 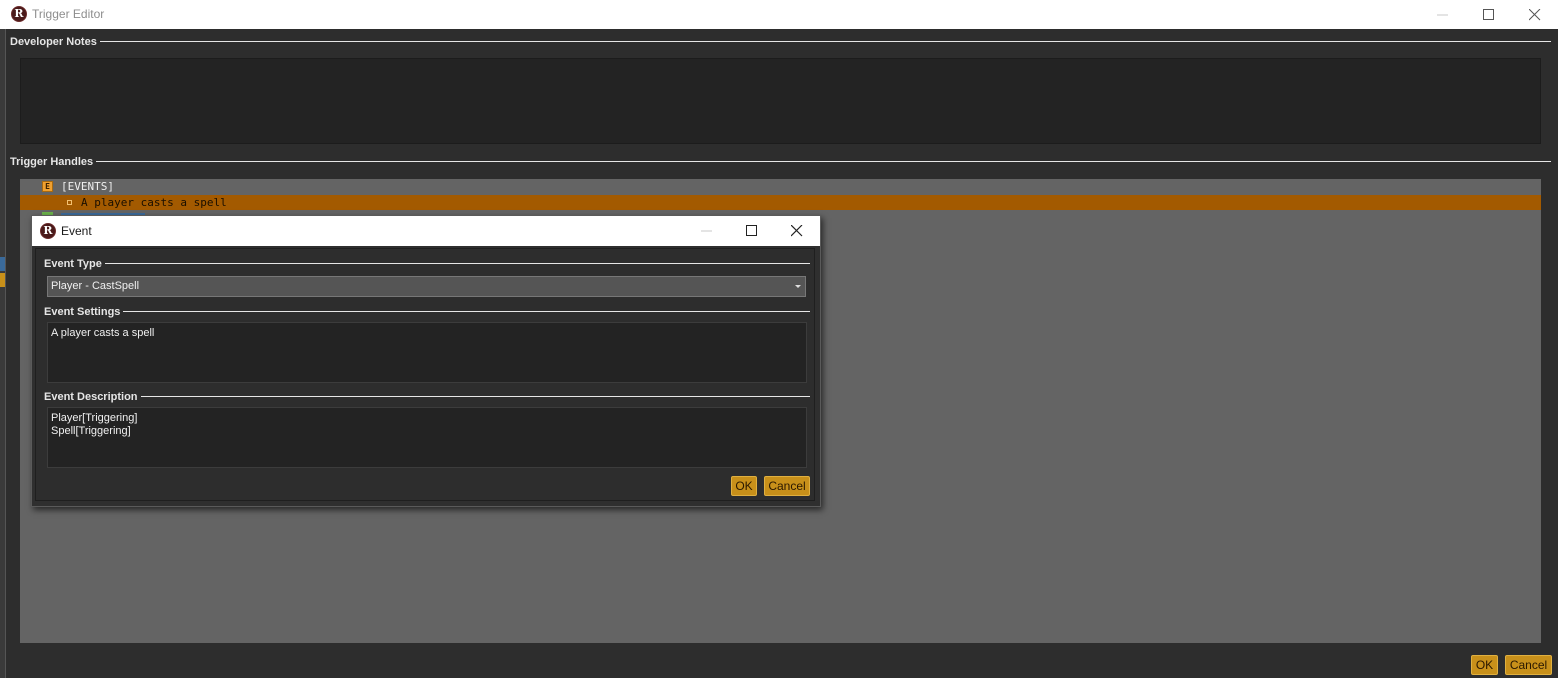 I want to click on event-description-line: Spell[Triggering], so click(x=91, y=431).